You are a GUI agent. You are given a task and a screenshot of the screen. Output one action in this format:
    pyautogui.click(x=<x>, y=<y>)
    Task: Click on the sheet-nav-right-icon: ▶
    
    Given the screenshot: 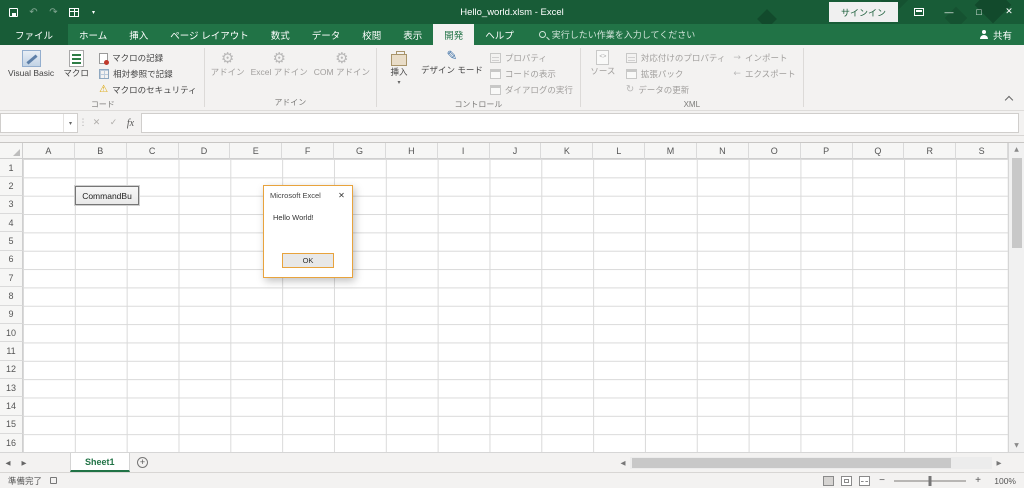 What is the action you would take?
    pyautogui.click(x=24, y=462)
    